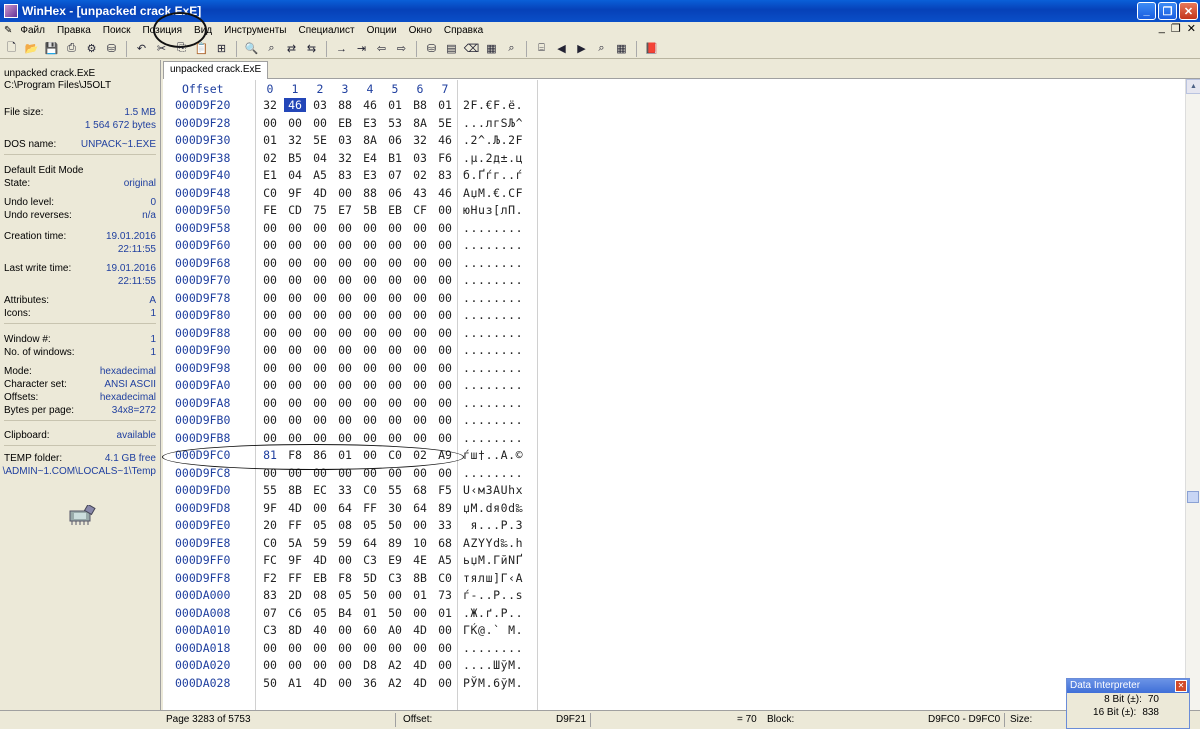 This screenshot has height=729, width=1200. Describe the element at coordinates (493, 140) in the screenshot. I see `row-text: .2^.Љ.2F` at that location.